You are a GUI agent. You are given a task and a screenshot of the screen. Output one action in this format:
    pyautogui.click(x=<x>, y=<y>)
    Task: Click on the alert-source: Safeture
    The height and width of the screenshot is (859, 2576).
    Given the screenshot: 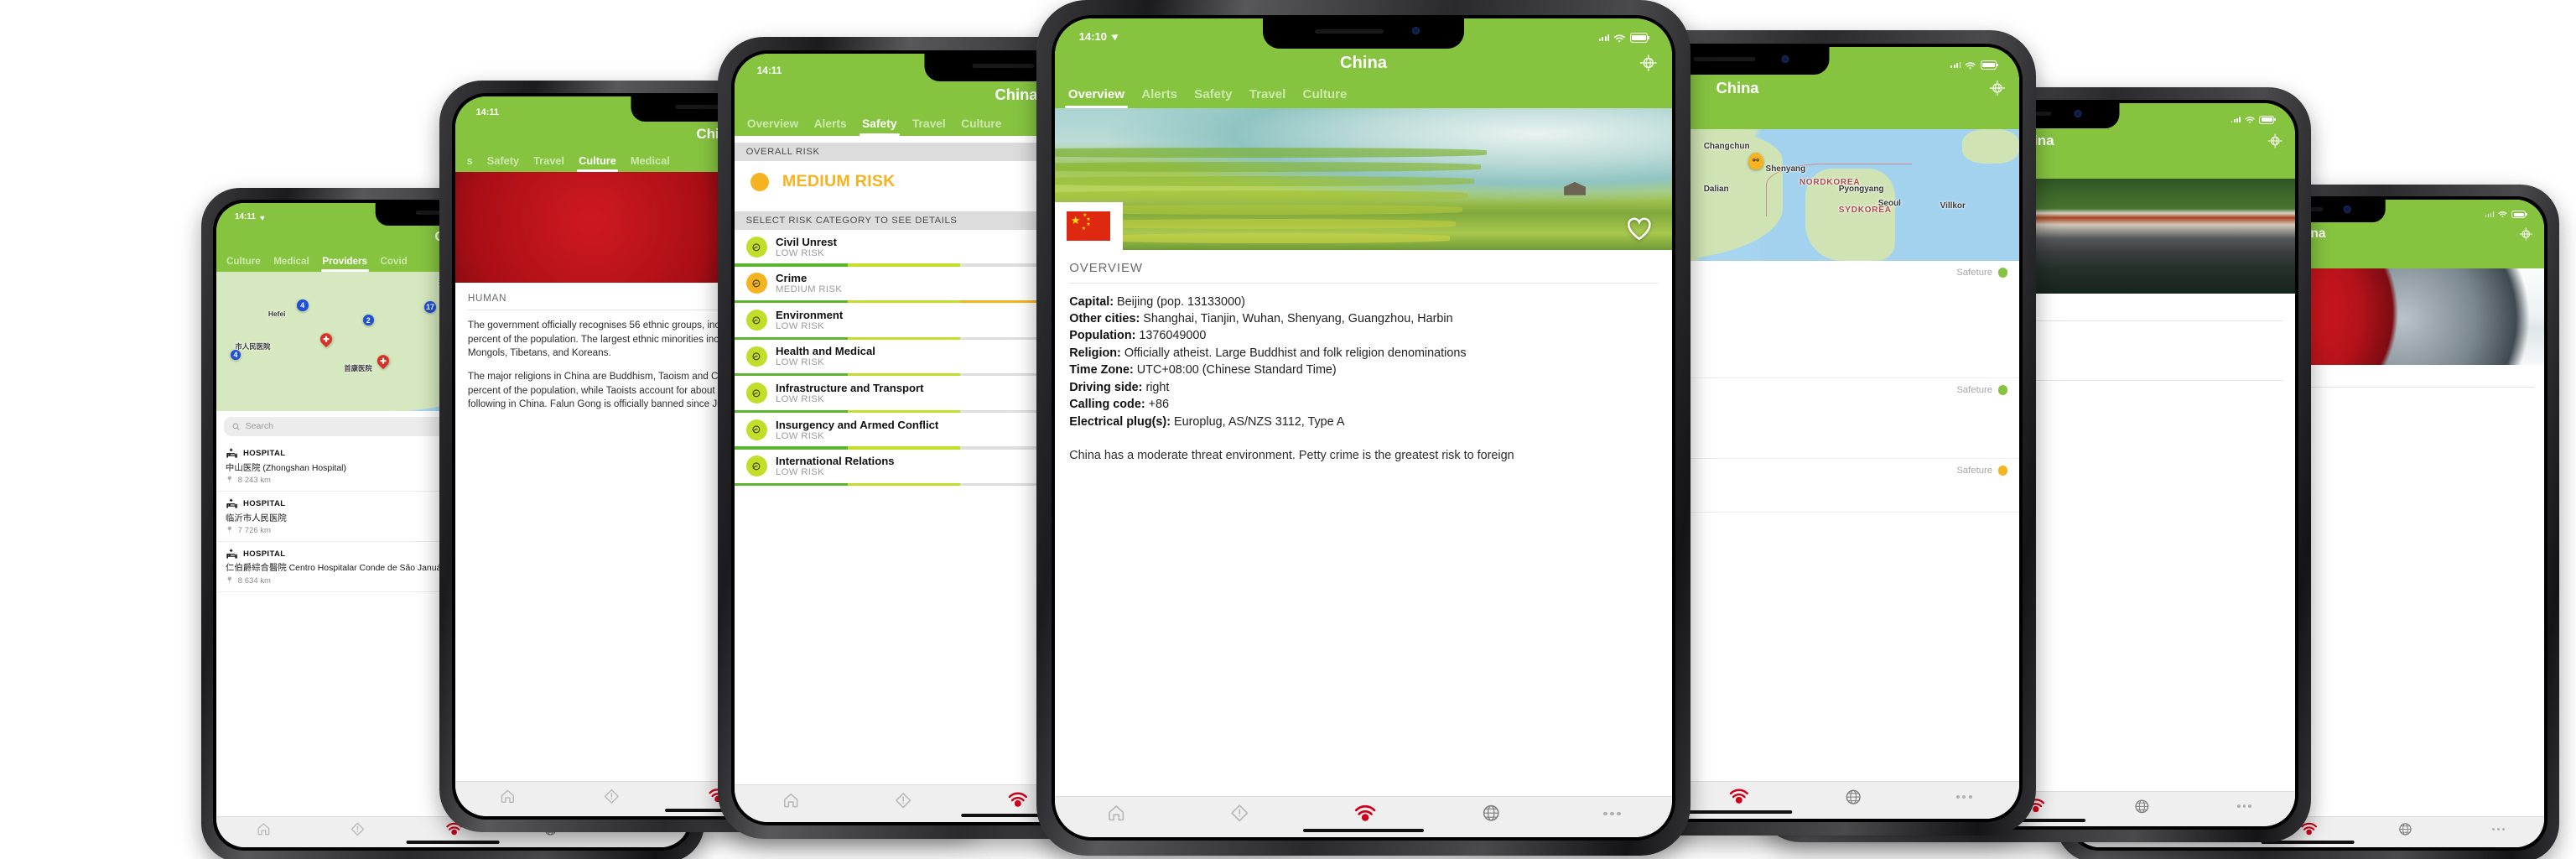 What is the action you would take?
    pyautogui.click(x=1974, y=470)
    